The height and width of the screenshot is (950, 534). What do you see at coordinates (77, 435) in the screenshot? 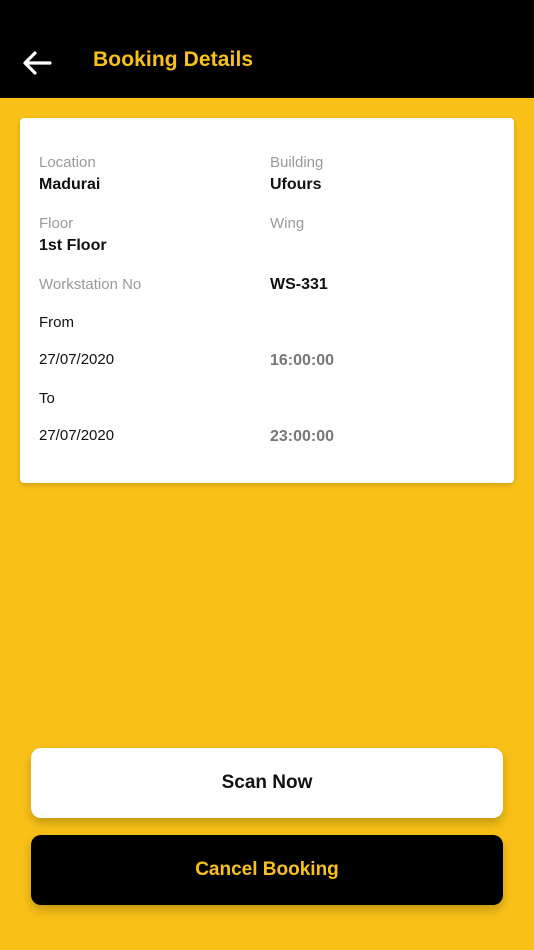
I see `to-date: 27/07/2020` at bounding box center [77, 435].